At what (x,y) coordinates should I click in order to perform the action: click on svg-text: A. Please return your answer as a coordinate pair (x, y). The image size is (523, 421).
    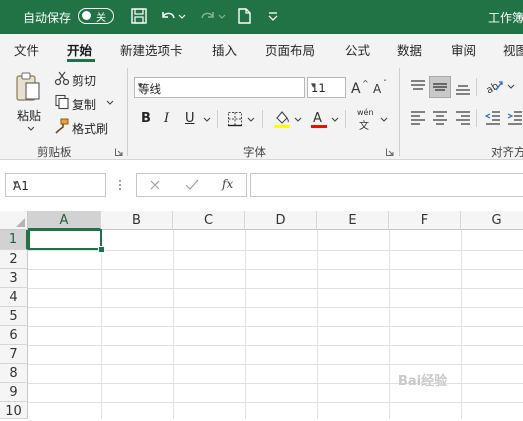
    Looking at the image, I should click on (377, 89).